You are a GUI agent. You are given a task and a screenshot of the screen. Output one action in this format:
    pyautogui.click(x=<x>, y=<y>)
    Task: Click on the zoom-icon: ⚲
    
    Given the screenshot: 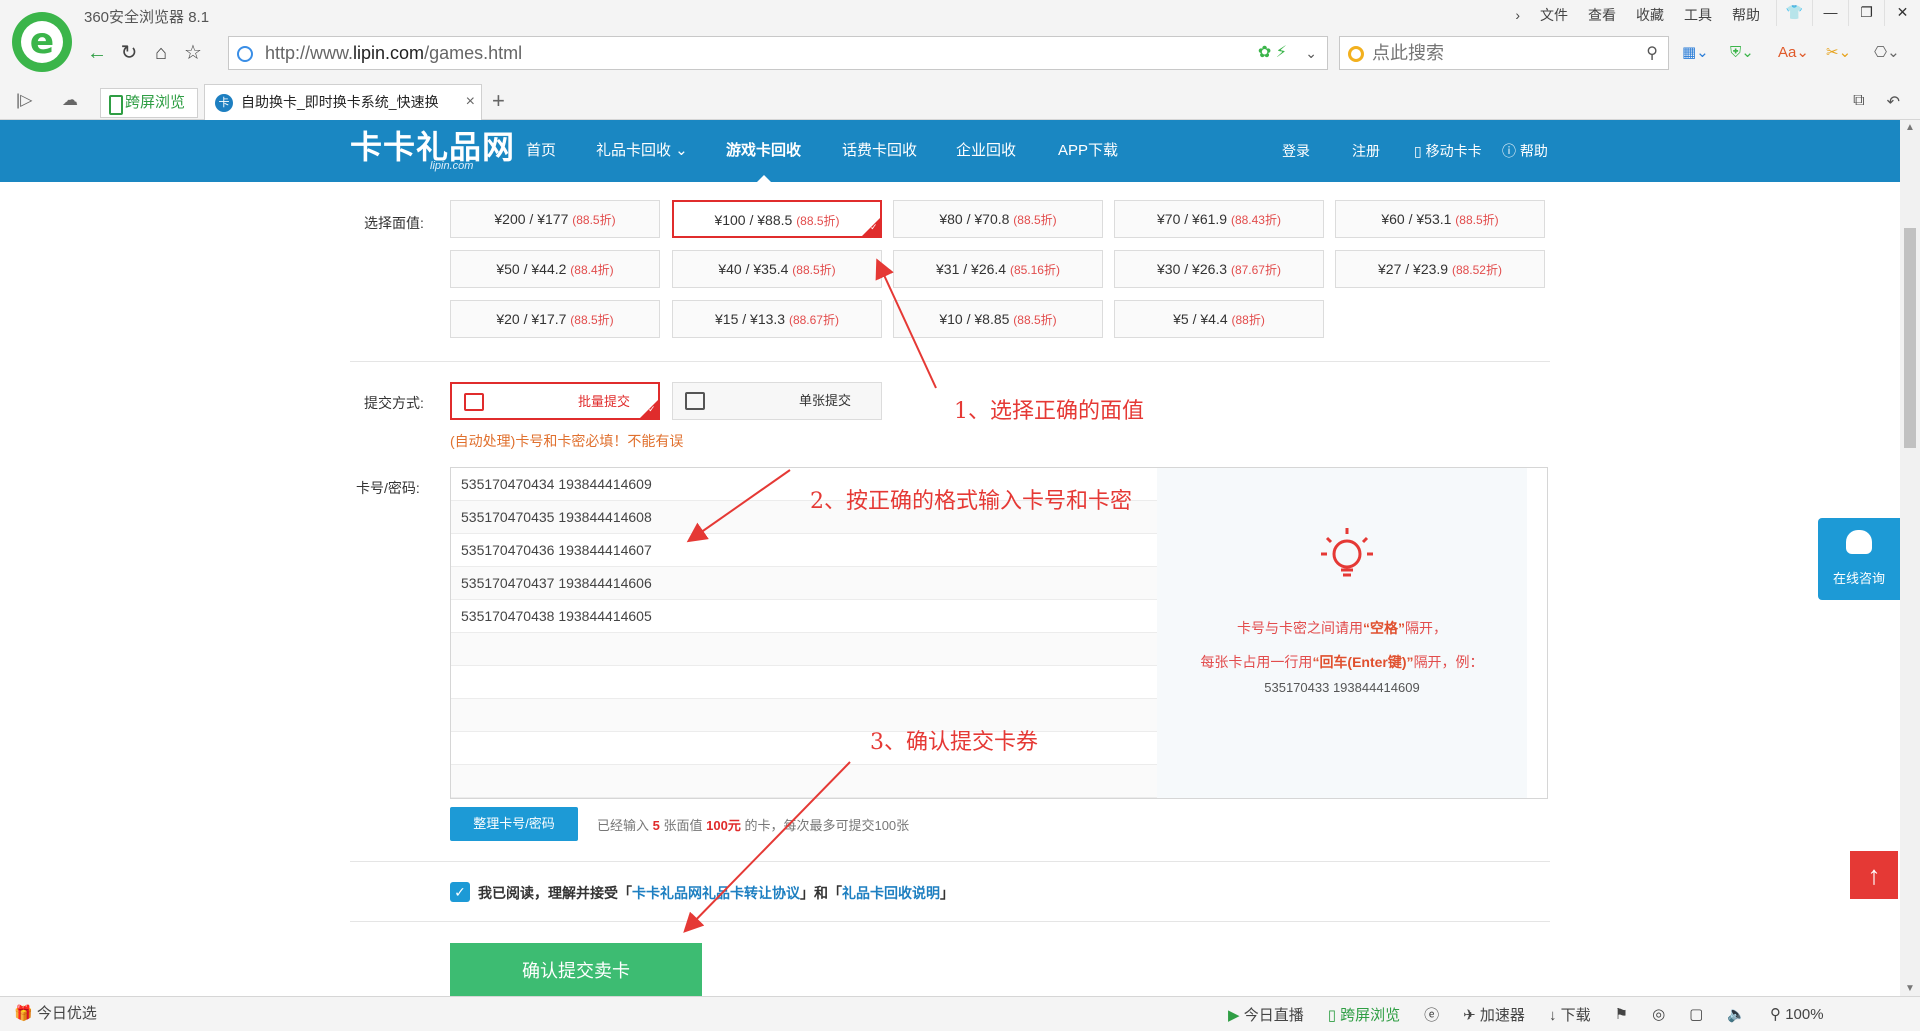 What is the action you would take?
    pyautogui.click(x=1778, y=1014)
    